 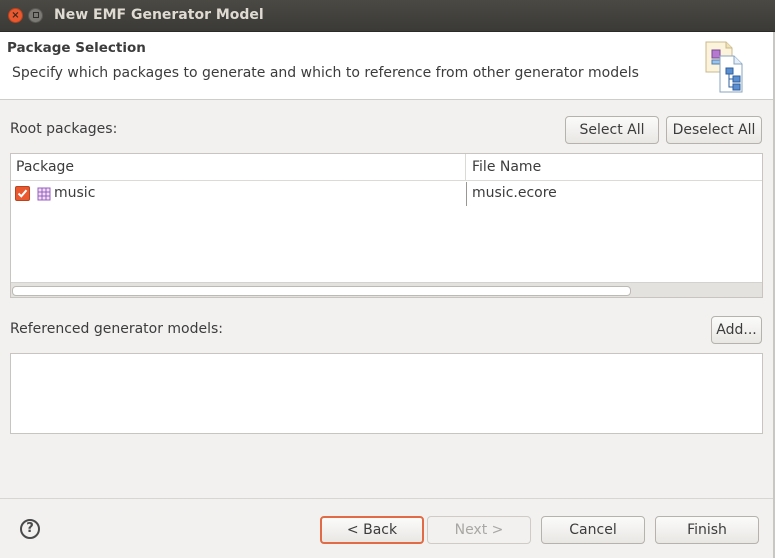 I want to click on file-name-column-header: File Name, so click(x=614, y=167).